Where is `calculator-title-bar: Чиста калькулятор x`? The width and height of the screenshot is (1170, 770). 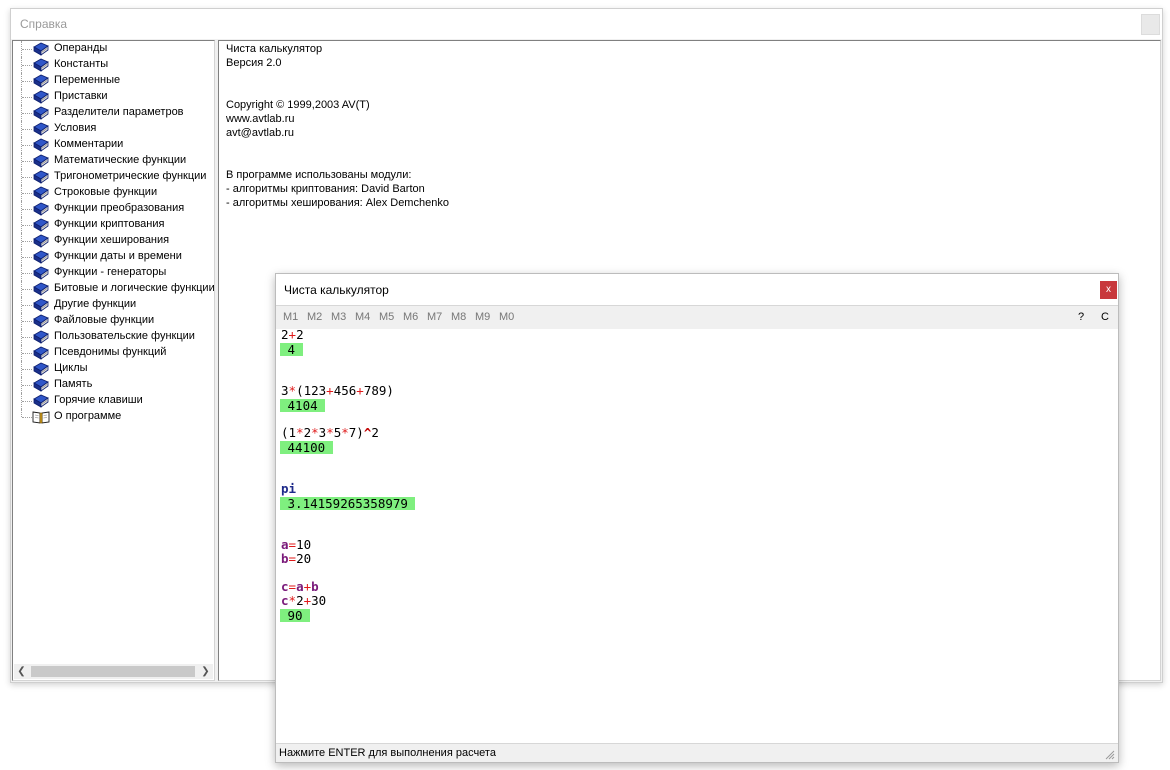 calculator-title-bar: Чиста калькулятор x is located at coordinates (697, 289).